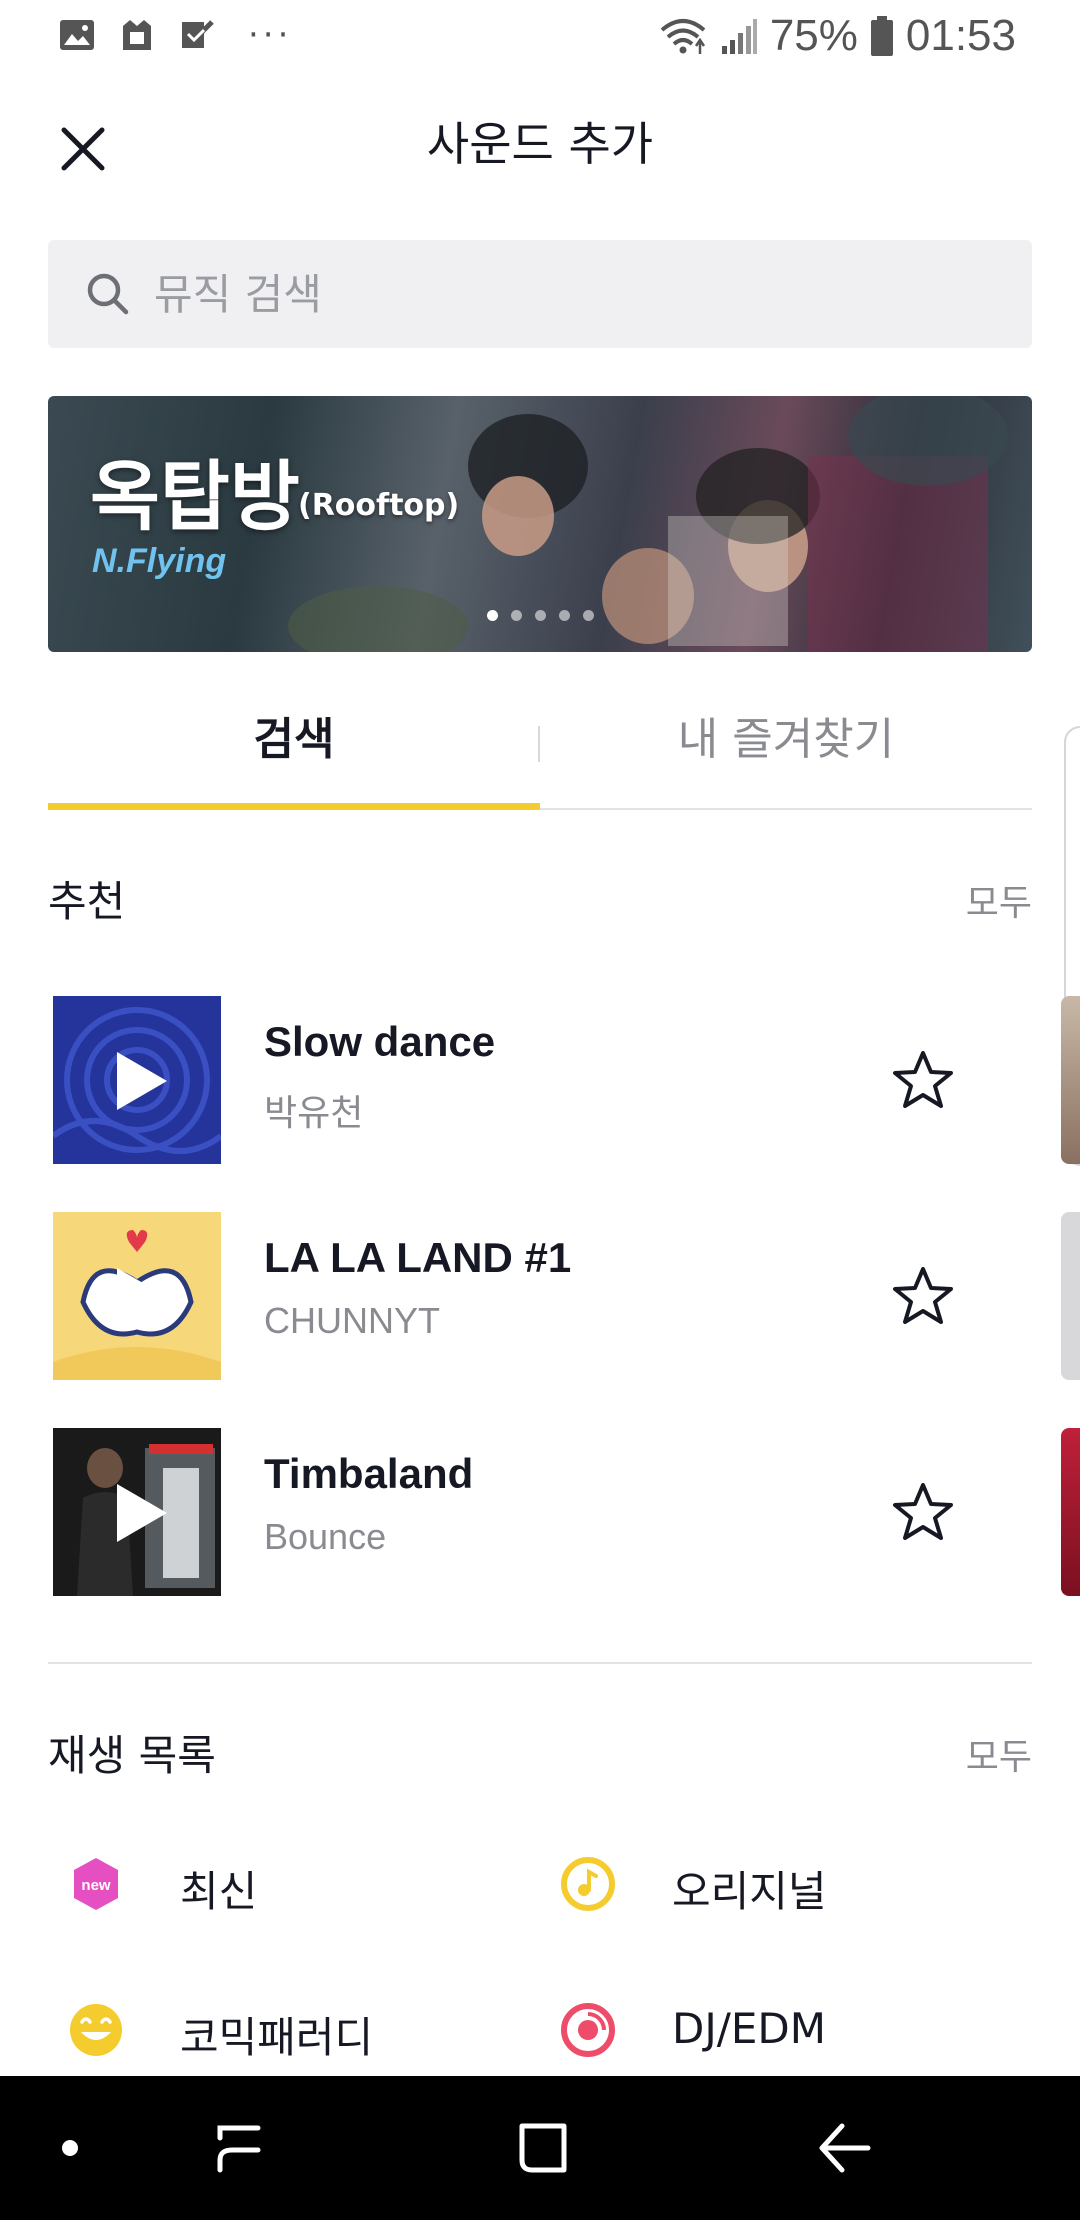  What do you see at coordinates (749, 1891) in the screenshot?
I see `playlist-label: 오리지널` at bounding box center [749, 1891].